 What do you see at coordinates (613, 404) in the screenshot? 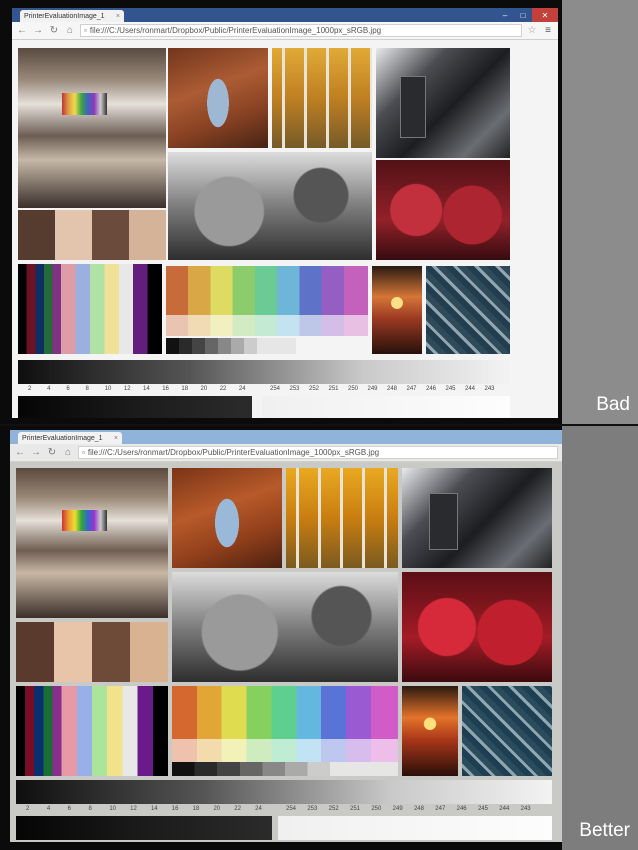
I see `panel-label: Bad` at bounding box center [613, 404].